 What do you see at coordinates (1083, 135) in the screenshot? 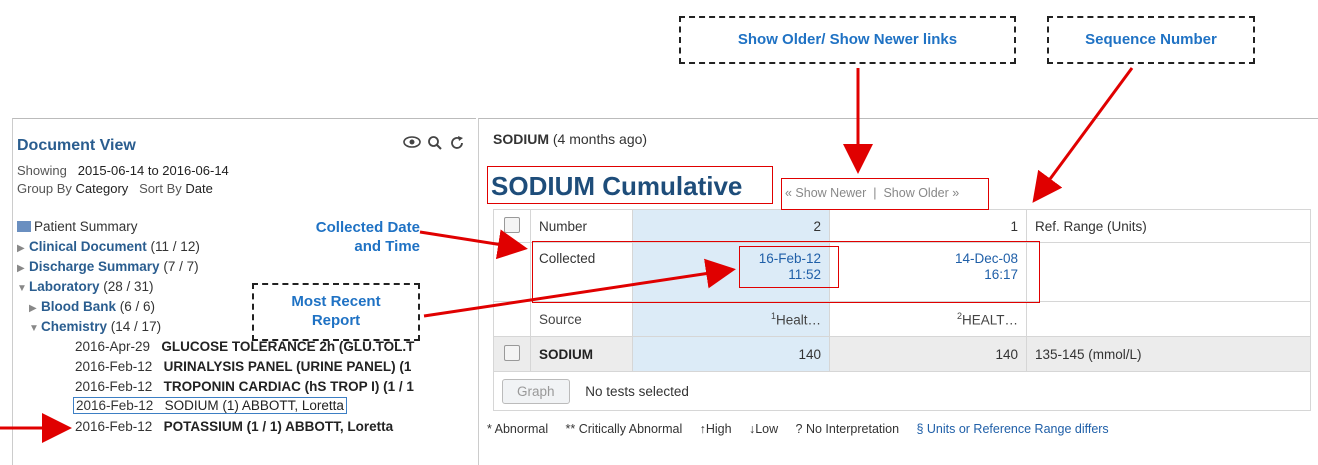
I see `arrow-to-sequence` at bounding box center [1083, 135].